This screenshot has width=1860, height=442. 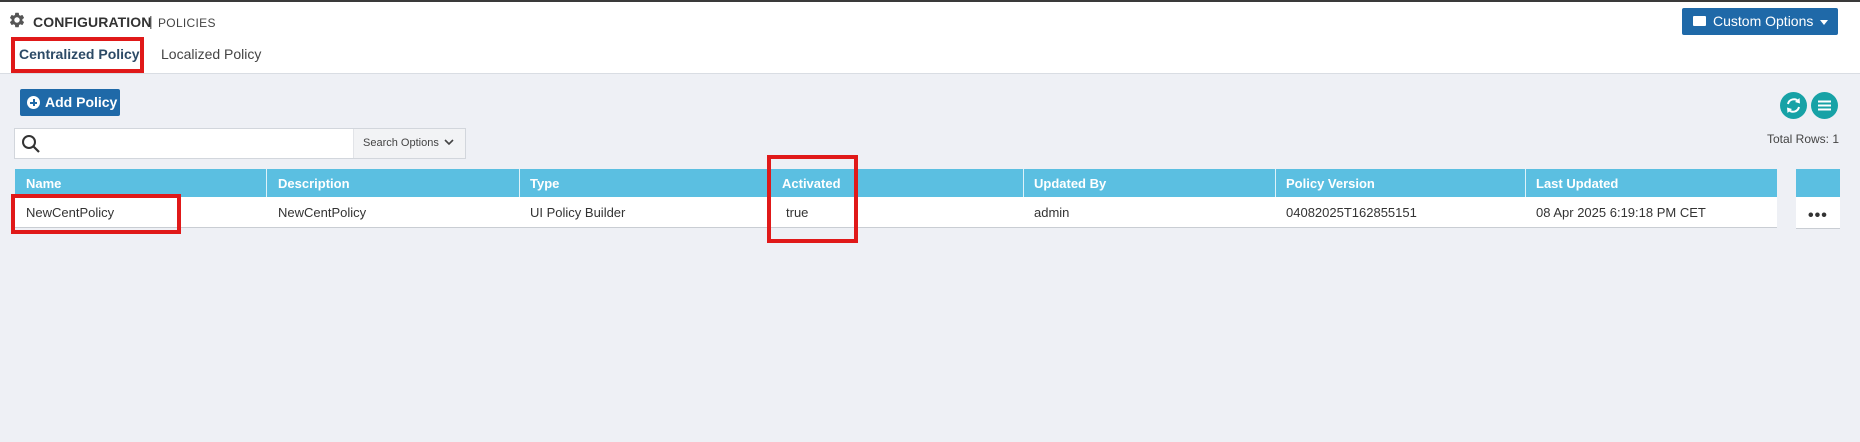 I want to click on gear-icon, so click(x=17, y=20).